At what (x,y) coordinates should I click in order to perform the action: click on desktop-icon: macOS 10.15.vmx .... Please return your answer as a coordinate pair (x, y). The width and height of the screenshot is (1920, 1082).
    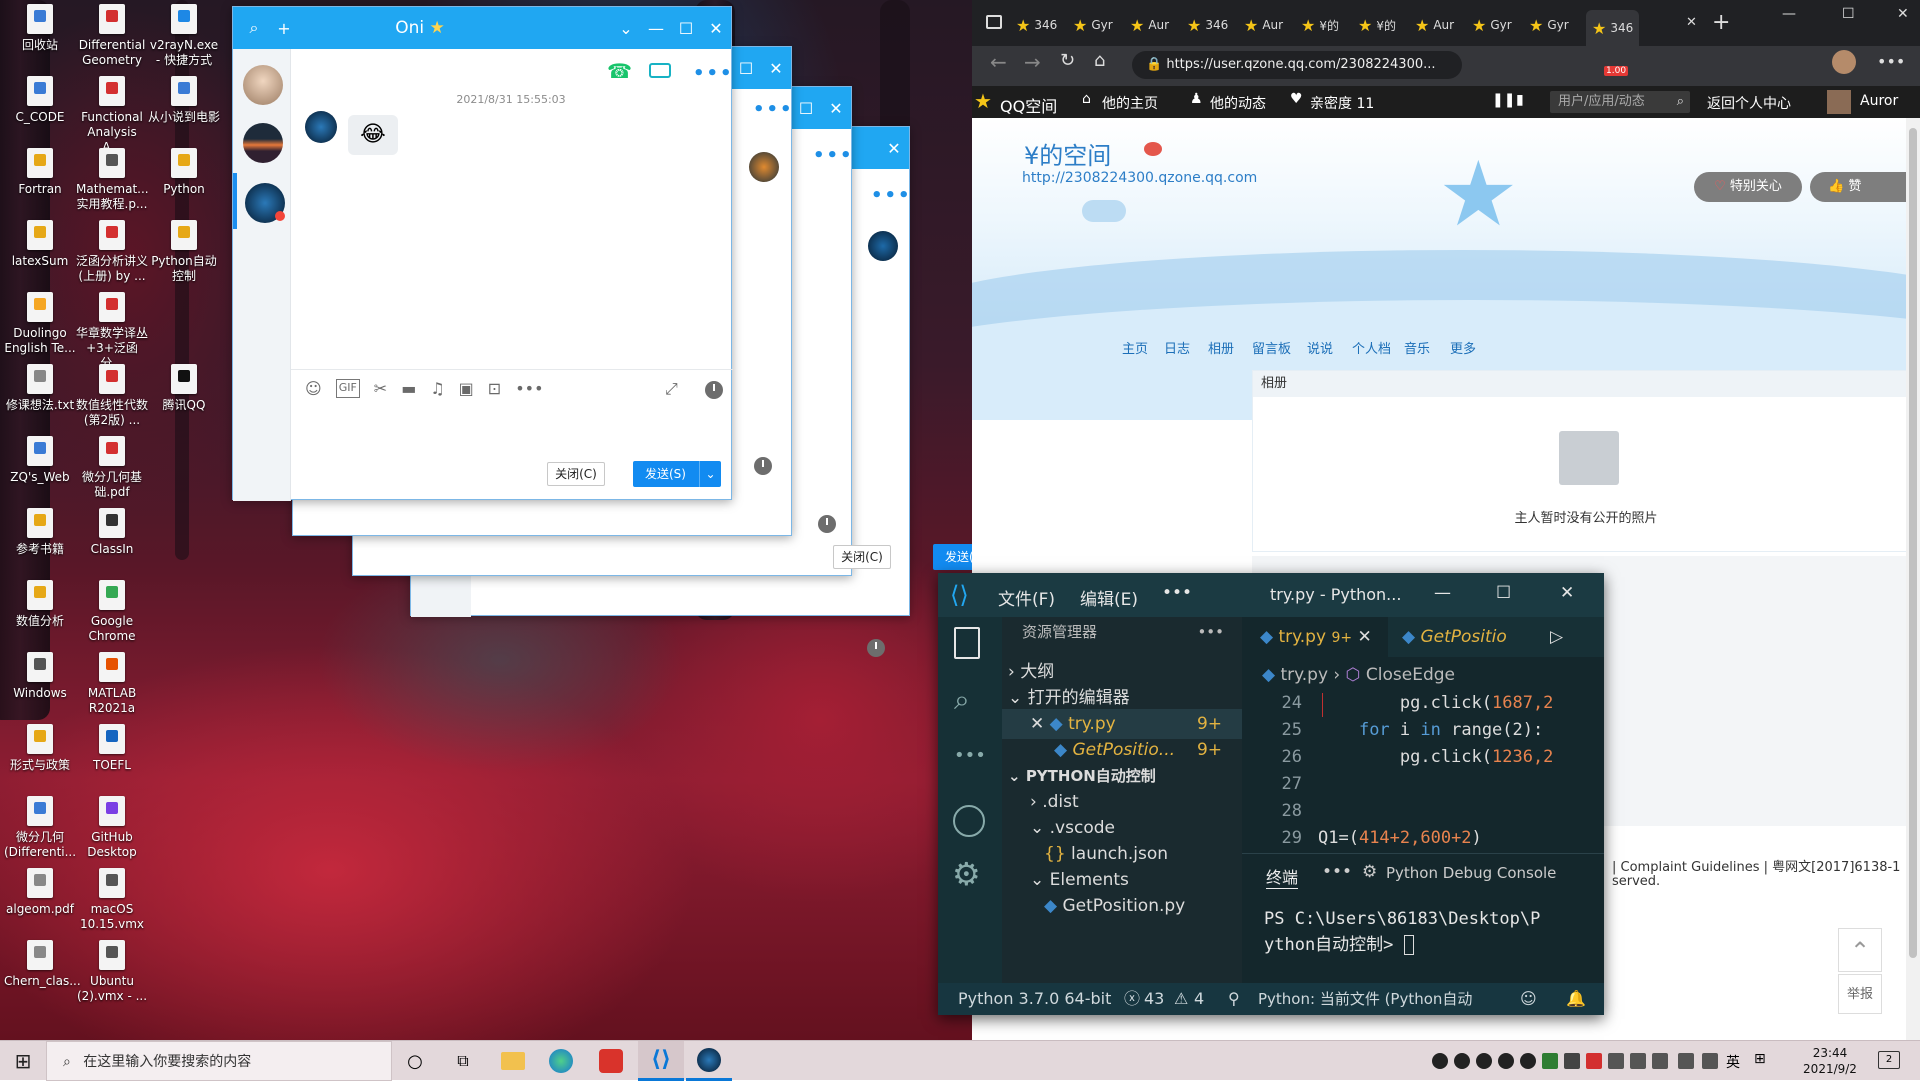
    Looking at the image, I should click on (112, 907).